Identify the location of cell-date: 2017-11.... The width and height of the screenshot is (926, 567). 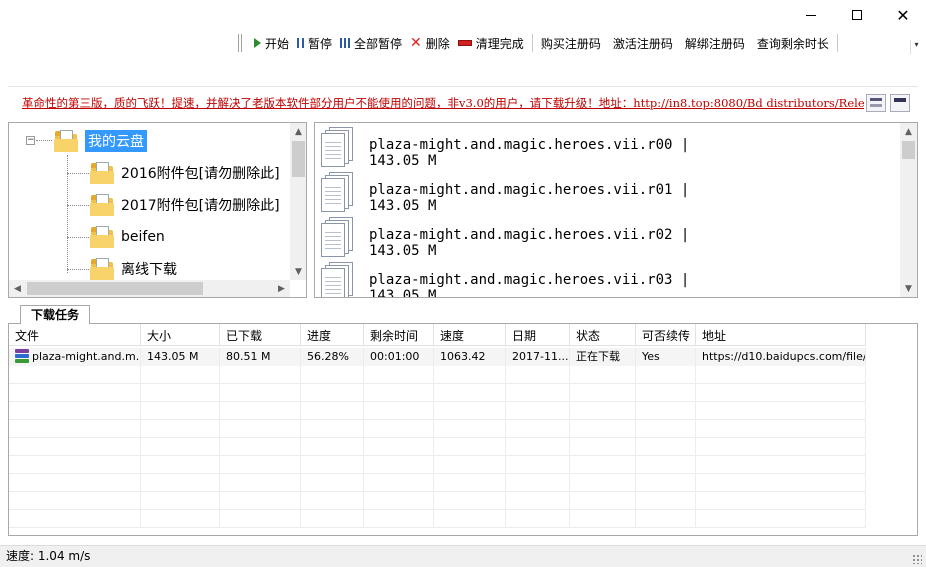
(538, 357).